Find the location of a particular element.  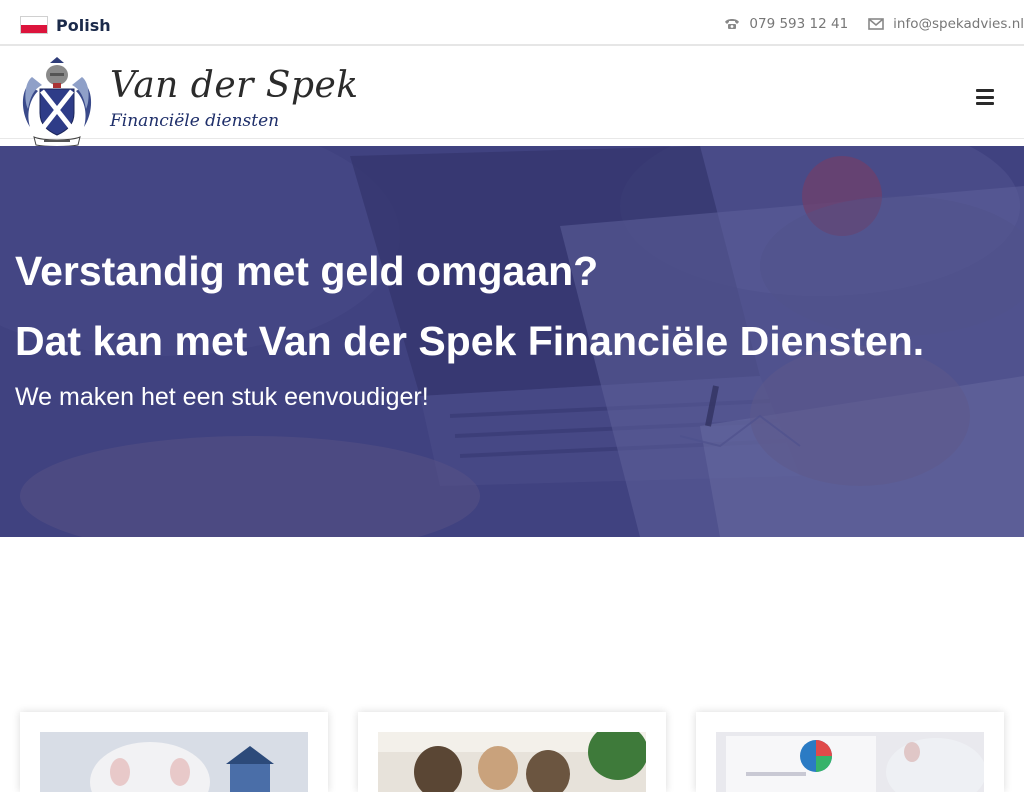

language-label: Polish is located at coordinates (83, 25).